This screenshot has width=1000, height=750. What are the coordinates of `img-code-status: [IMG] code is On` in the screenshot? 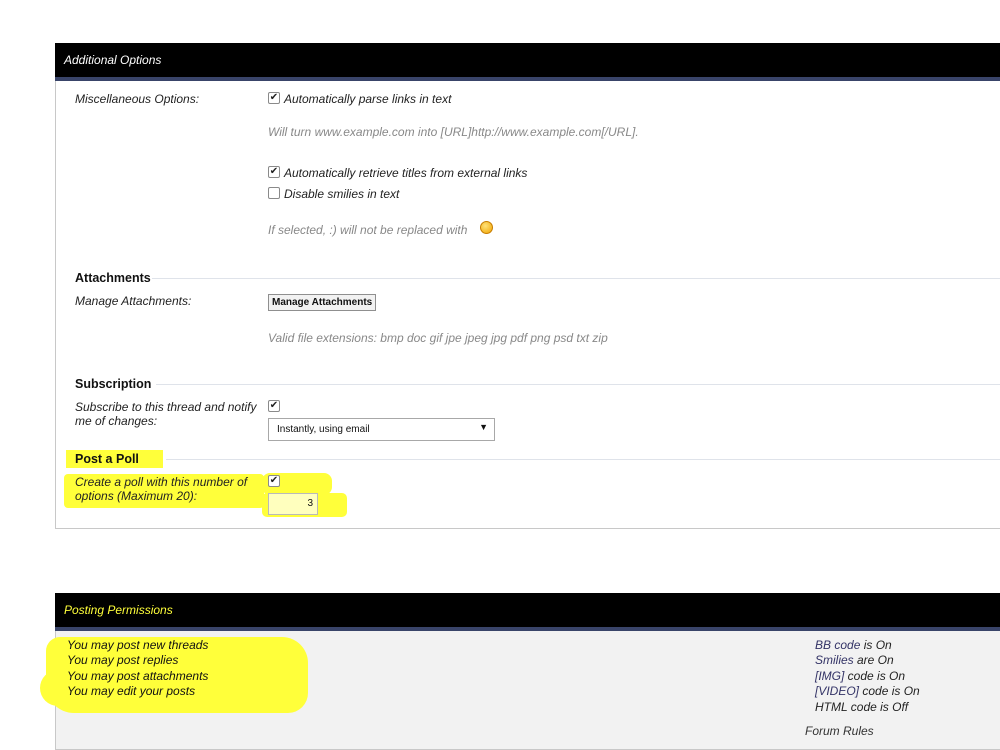 It's located at (860, 677).